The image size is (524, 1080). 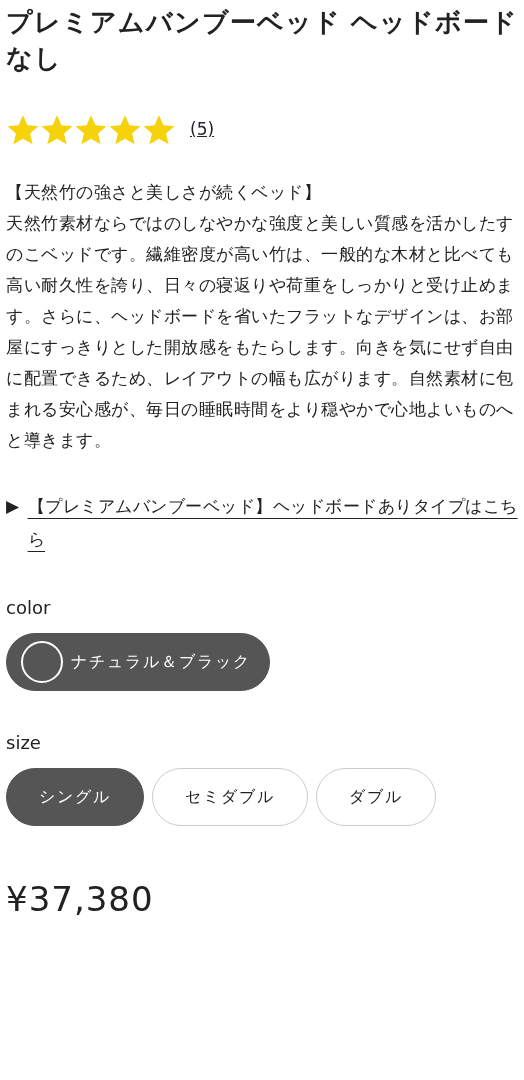 I want to click on review-count-link: (5), so click(x=202, y=130).